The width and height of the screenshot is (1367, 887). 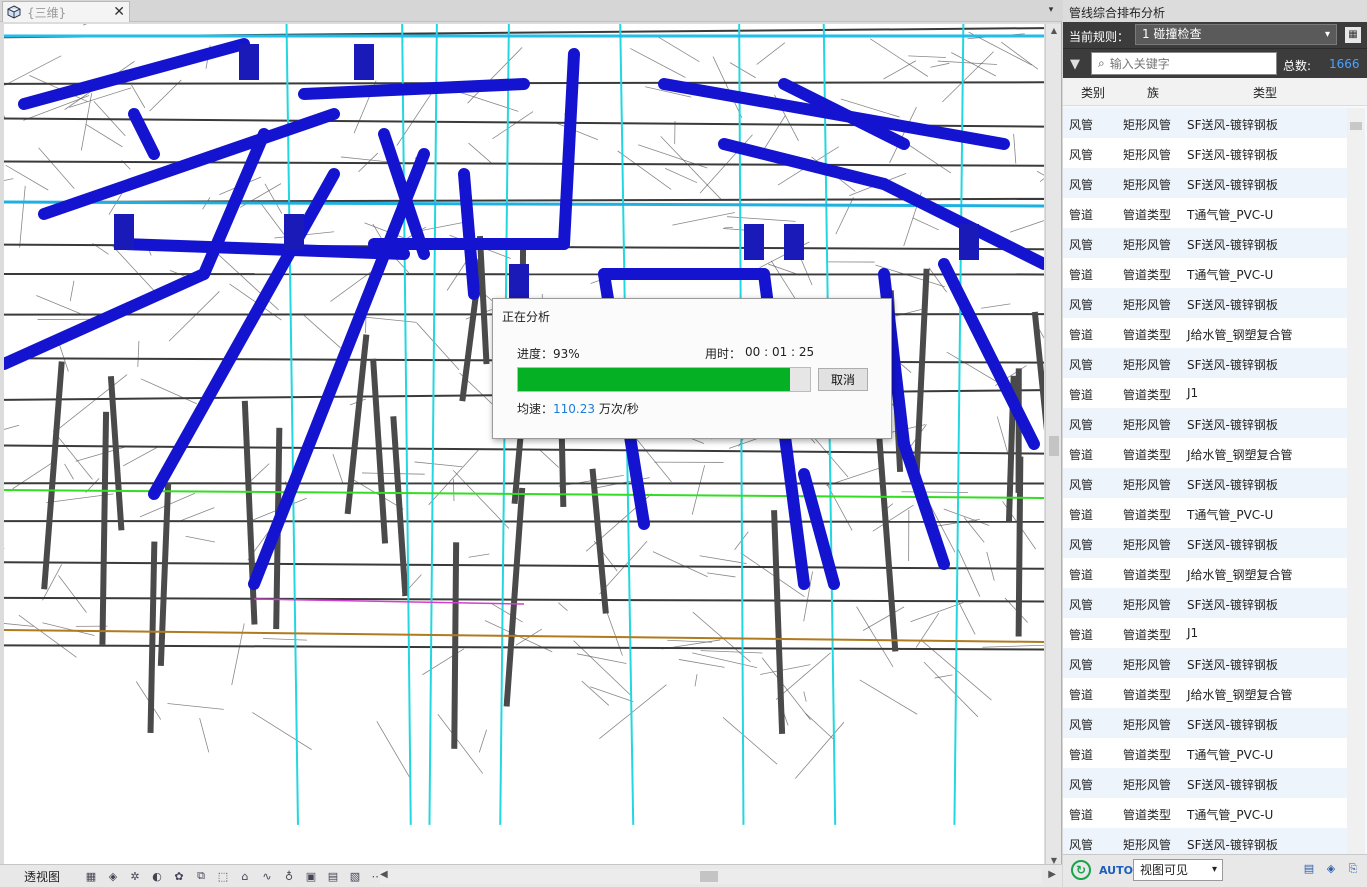 What do you see at coordinates (1147, 185) in the screenshot?
I see `cell-family: 矩形风管` at bounding box center [1147, 185].